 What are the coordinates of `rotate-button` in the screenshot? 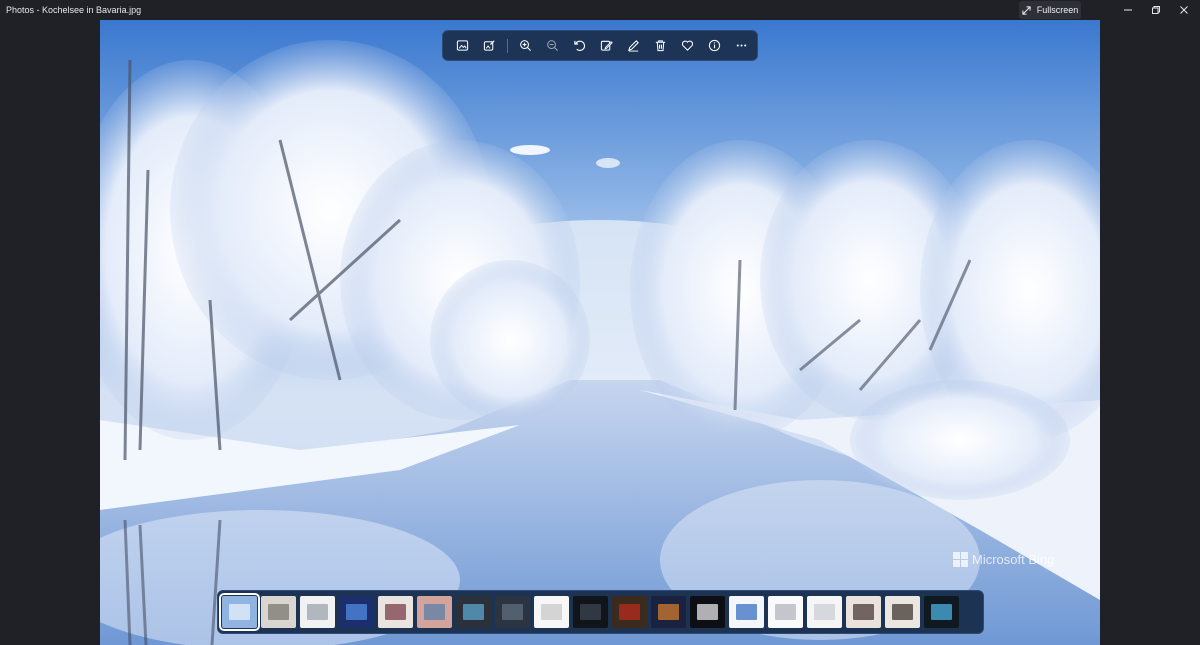 It's located at (579, 45).